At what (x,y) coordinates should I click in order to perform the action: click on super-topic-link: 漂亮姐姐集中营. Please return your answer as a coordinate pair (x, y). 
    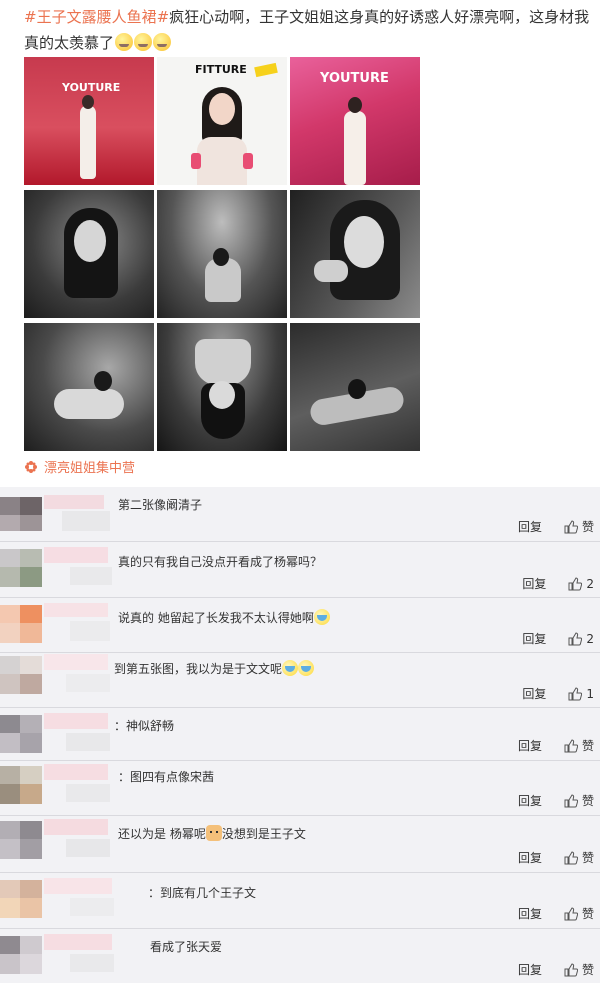
    Looking at the image, I should click on (79, 466).